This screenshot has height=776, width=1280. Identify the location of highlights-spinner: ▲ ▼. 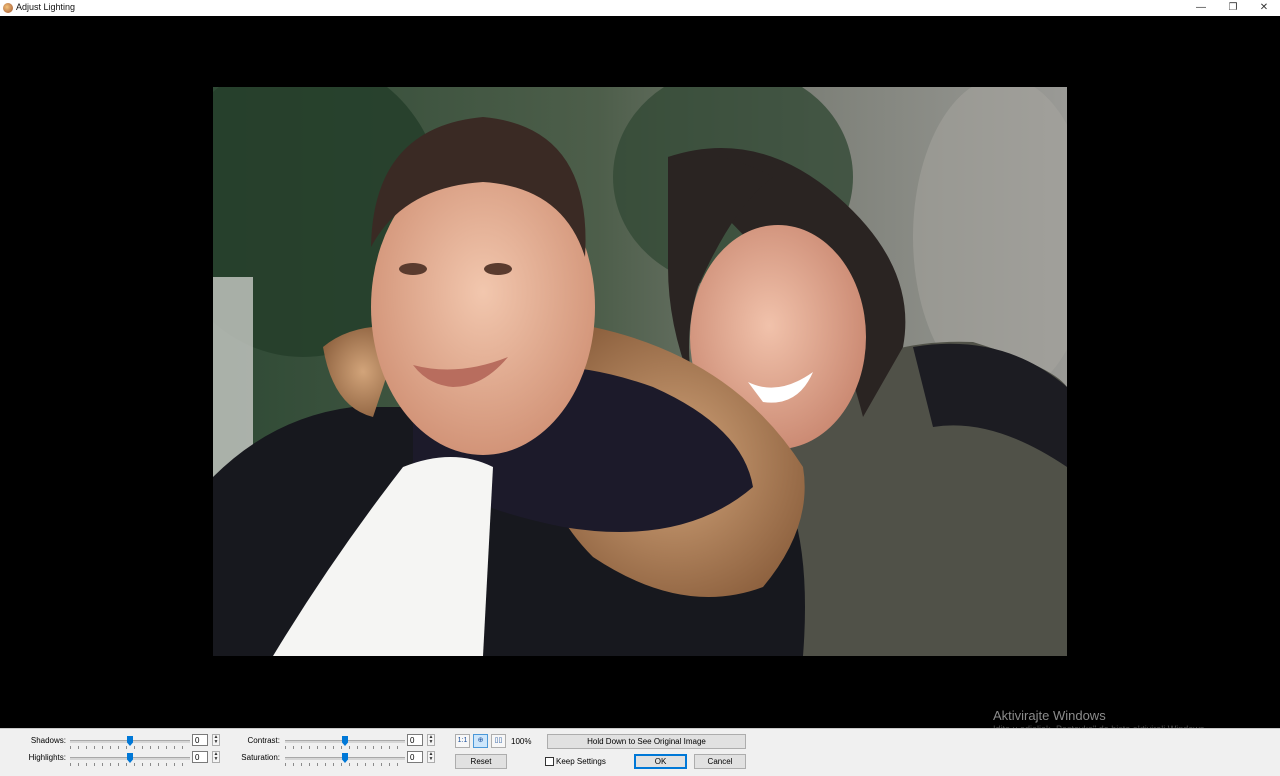
(216, 757).